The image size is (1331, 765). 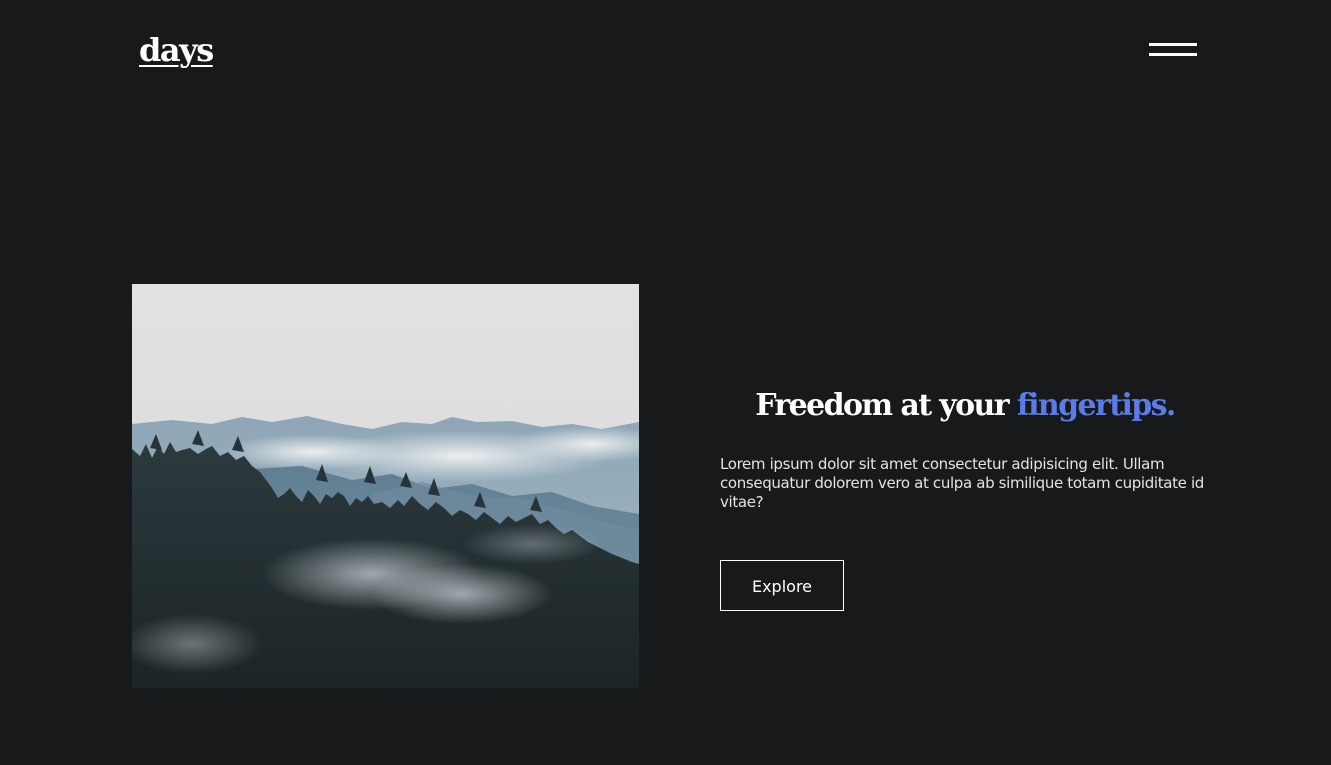 What do you see at coordinates (1173, 51) in the screenshot?
I see `hamburger-menu-icon` at bounding box center [1173, 51].